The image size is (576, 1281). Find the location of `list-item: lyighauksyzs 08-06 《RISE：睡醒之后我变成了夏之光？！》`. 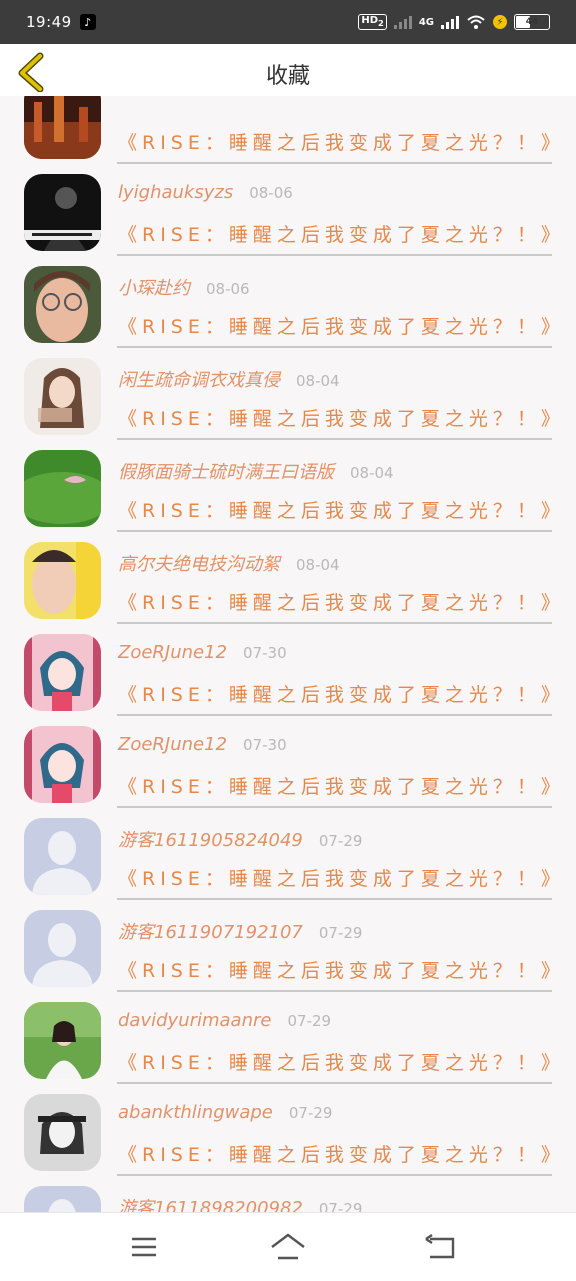

list-item: lyighauksyzs 08-06 《RISE：睡醒之后我变成了夏之光？！》 is located at coordinates (288, 220).